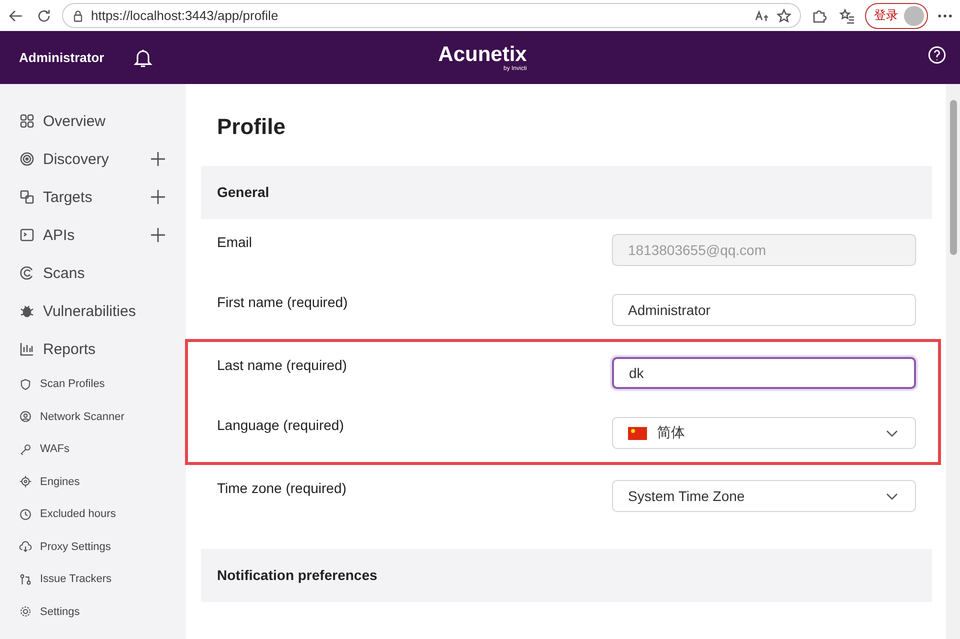 The width and height of the screenshot is (960, 639). Describe the element at coordinates (482, 54) in the screenshot. I see `logo-text: Acunetix` at that location.